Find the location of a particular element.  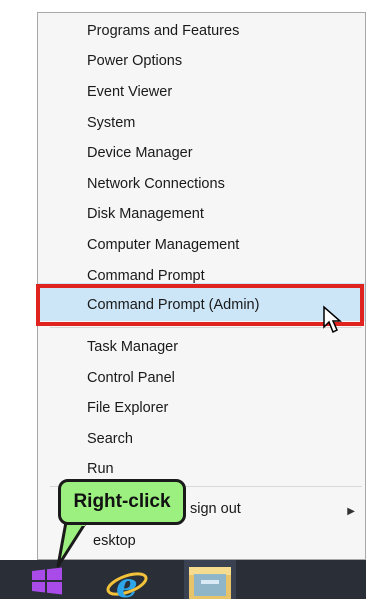

windows-start-icon is located at coordinates (47, 581).